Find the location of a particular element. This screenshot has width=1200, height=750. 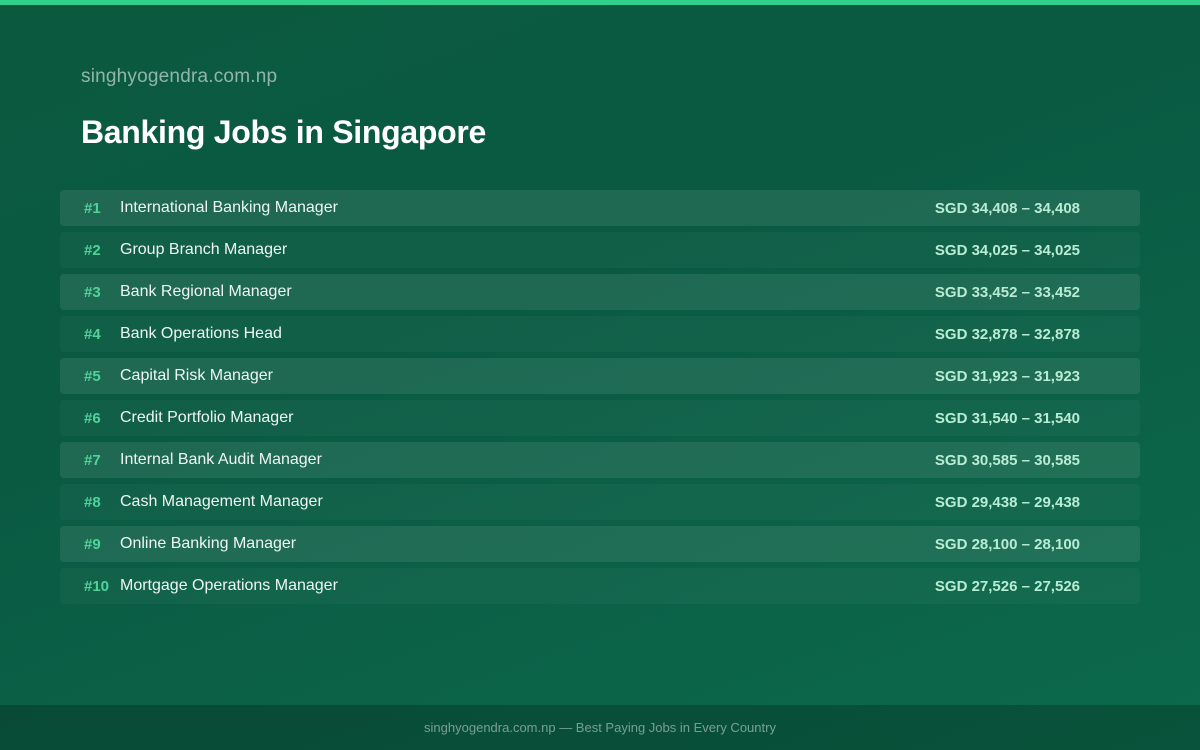

job-salary: SGD 27,526 – 27,526 is located at coordinates (1007, 586).